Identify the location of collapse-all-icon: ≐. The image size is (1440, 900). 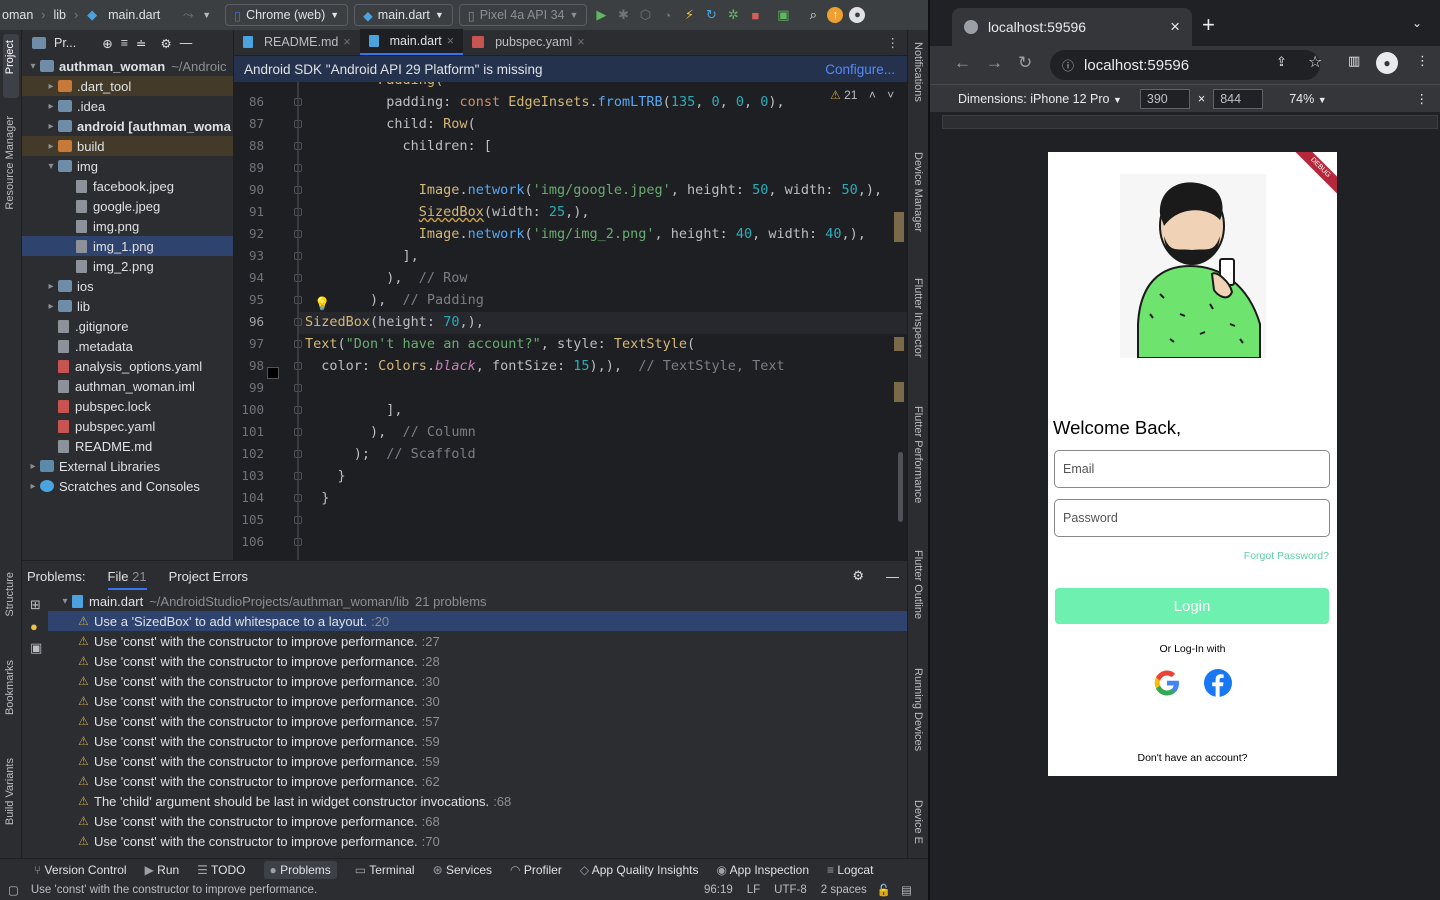
(141, 43).